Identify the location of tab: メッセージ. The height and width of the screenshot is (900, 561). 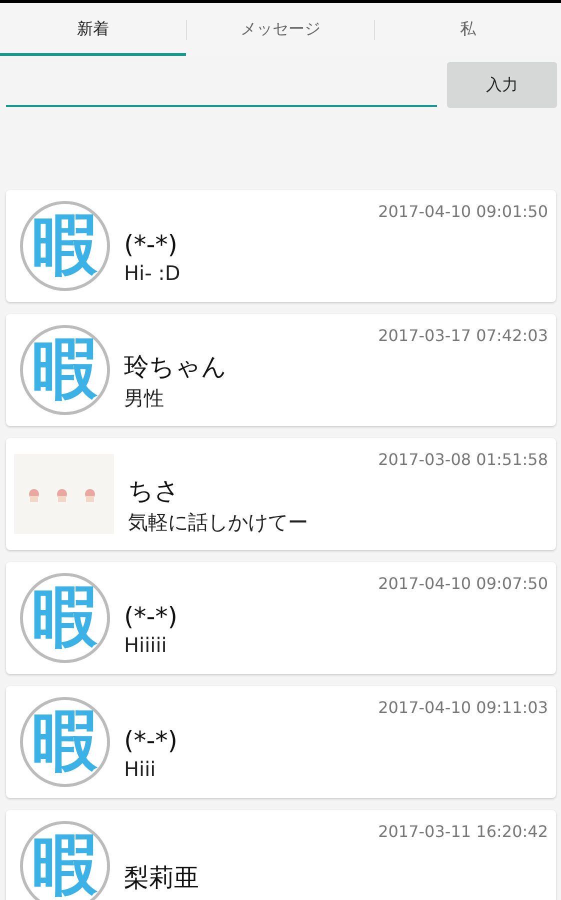
(280, 29).